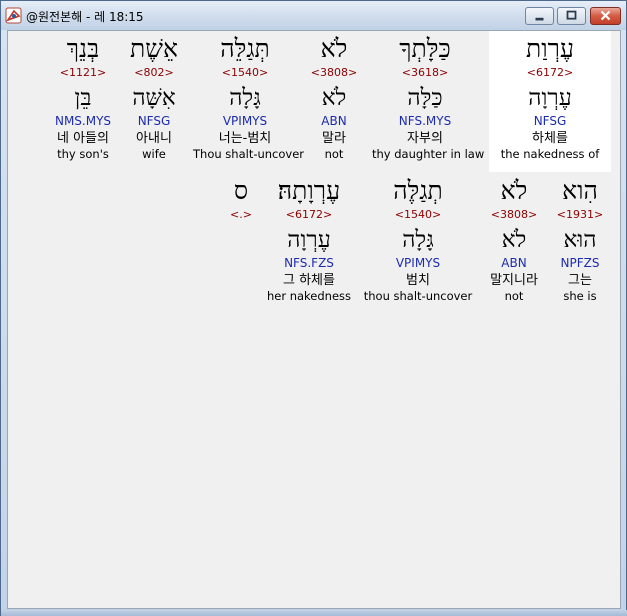 The height and width of the screenshot is (616, 627). Describe the element at coordinates (580, 263) in the screenshot. I see `morphology: NPFZS` at that location.